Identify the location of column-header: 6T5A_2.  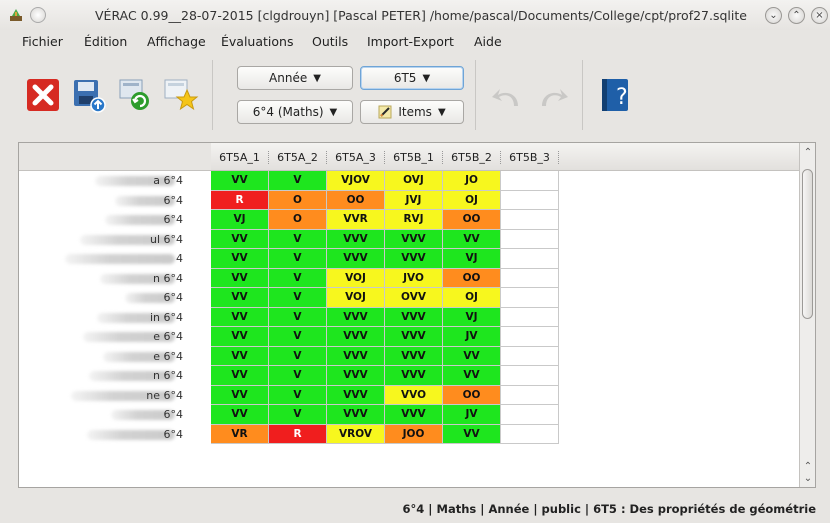
(298, 157).